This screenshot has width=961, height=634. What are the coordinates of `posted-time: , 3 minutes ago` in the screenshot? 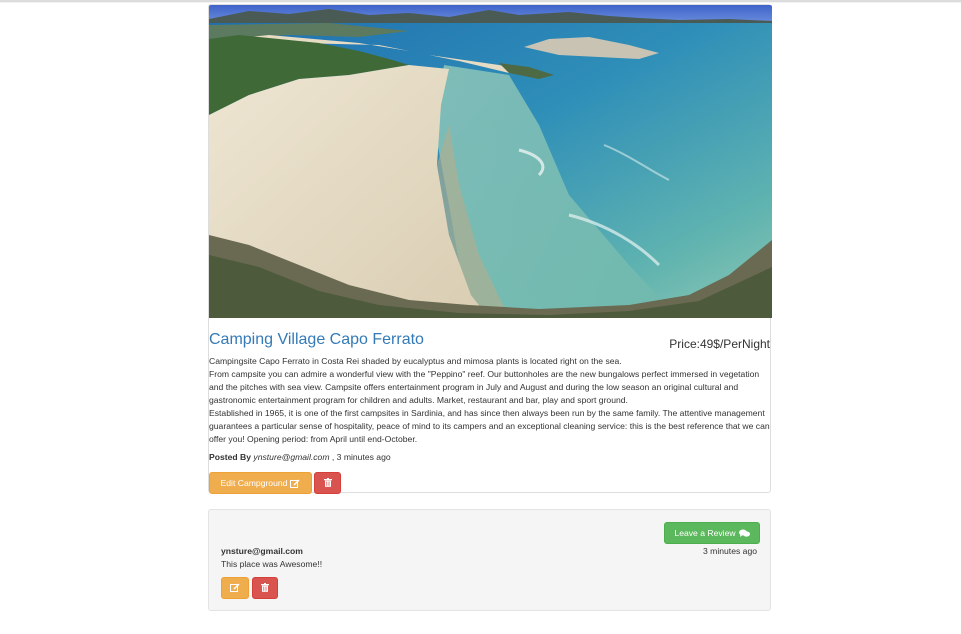 It's located at (361, 457).